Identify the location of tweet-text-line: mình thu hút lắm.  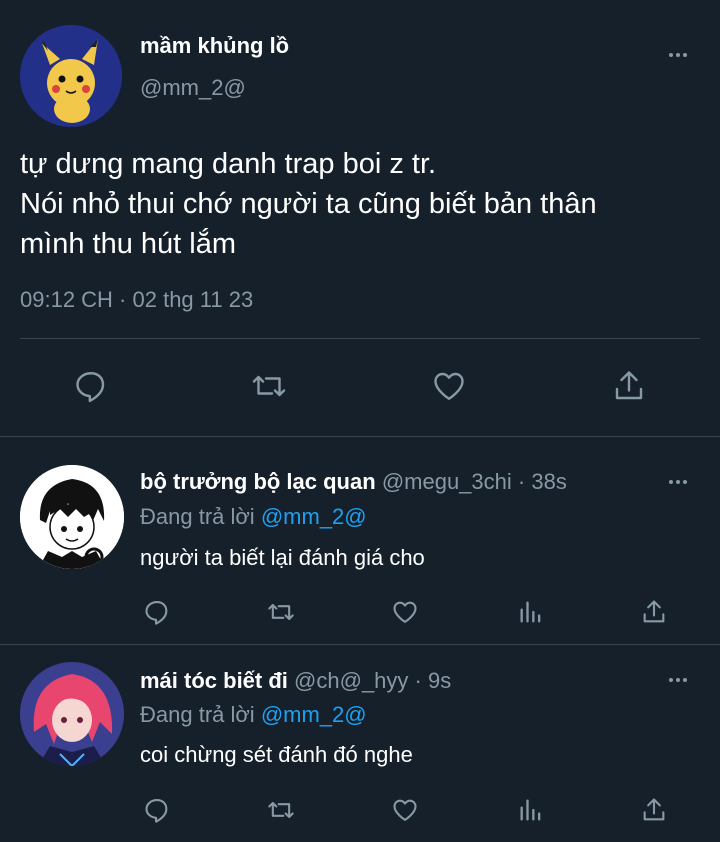
(128, 244).